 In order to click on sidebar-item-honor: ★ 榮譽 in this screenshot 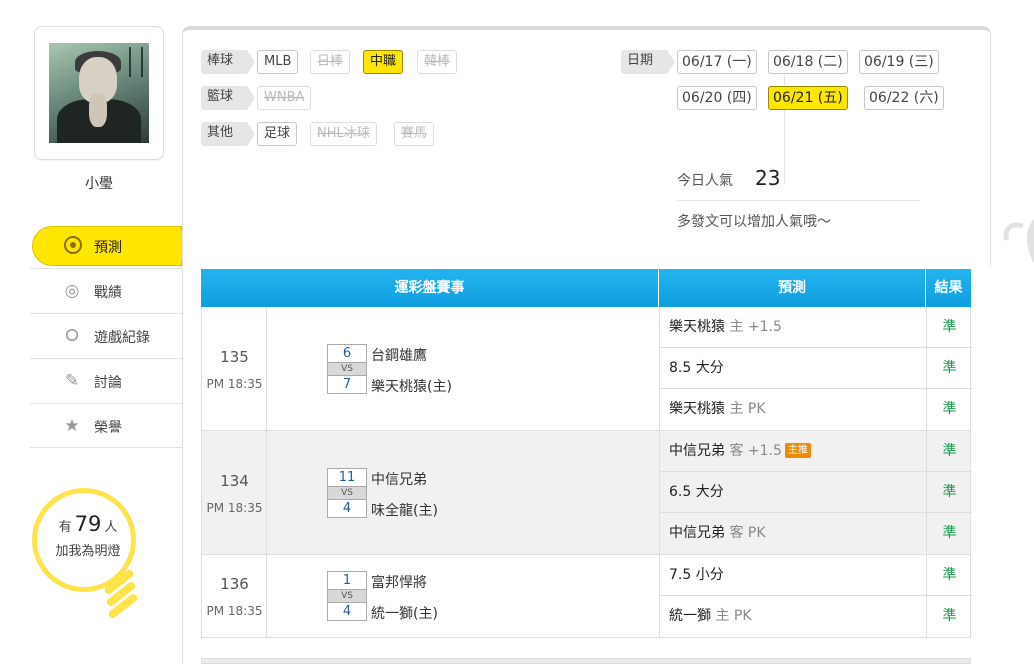, I will do `click(106, 425)`.